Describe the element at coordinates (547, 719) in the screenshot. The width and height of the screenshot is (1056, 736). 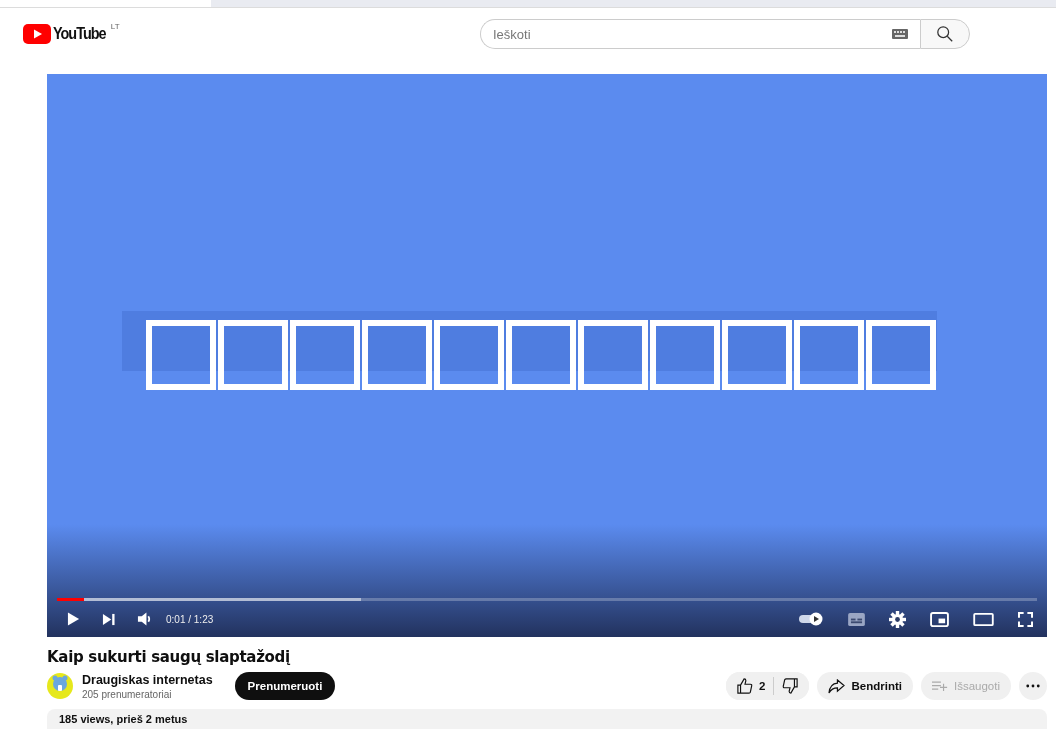
I see `description-panel: 185 views, prieš 2 metus` at that location.